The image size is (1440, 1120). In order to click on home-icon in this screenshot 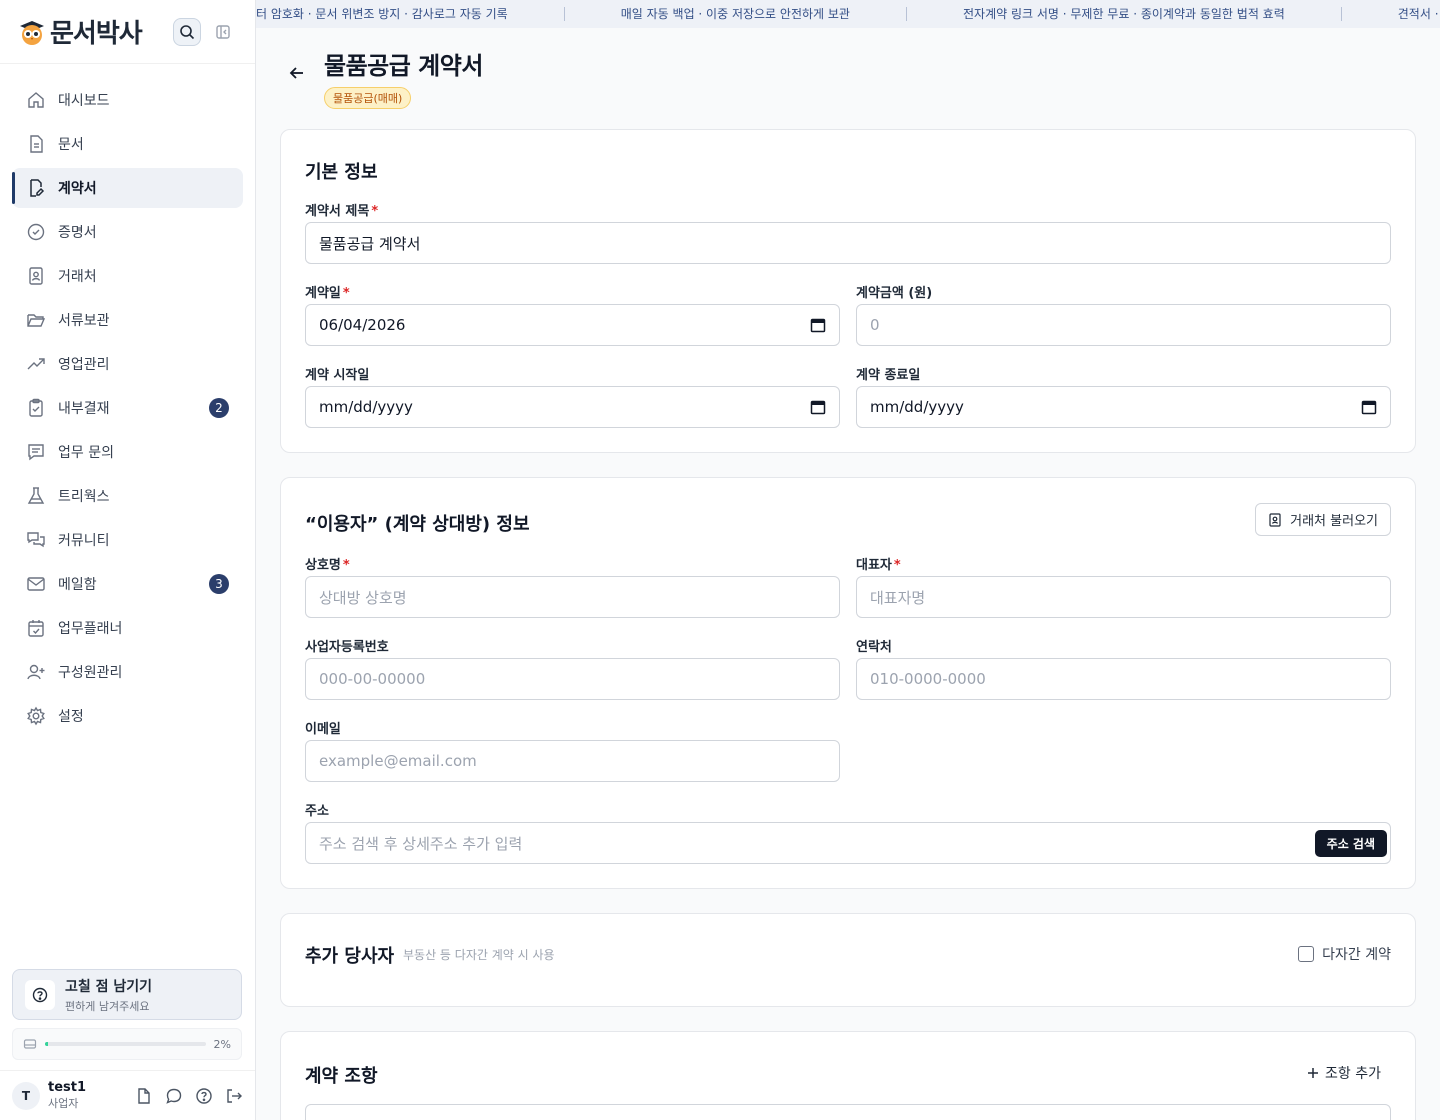, I will do `click(36, 100)`.